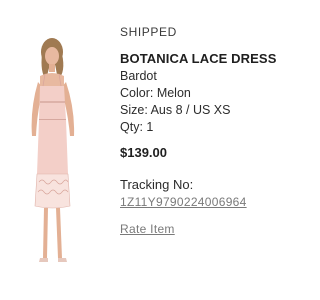 The image size is (320, 300). I want to click on dress-model-illustration, so click(53, 150).